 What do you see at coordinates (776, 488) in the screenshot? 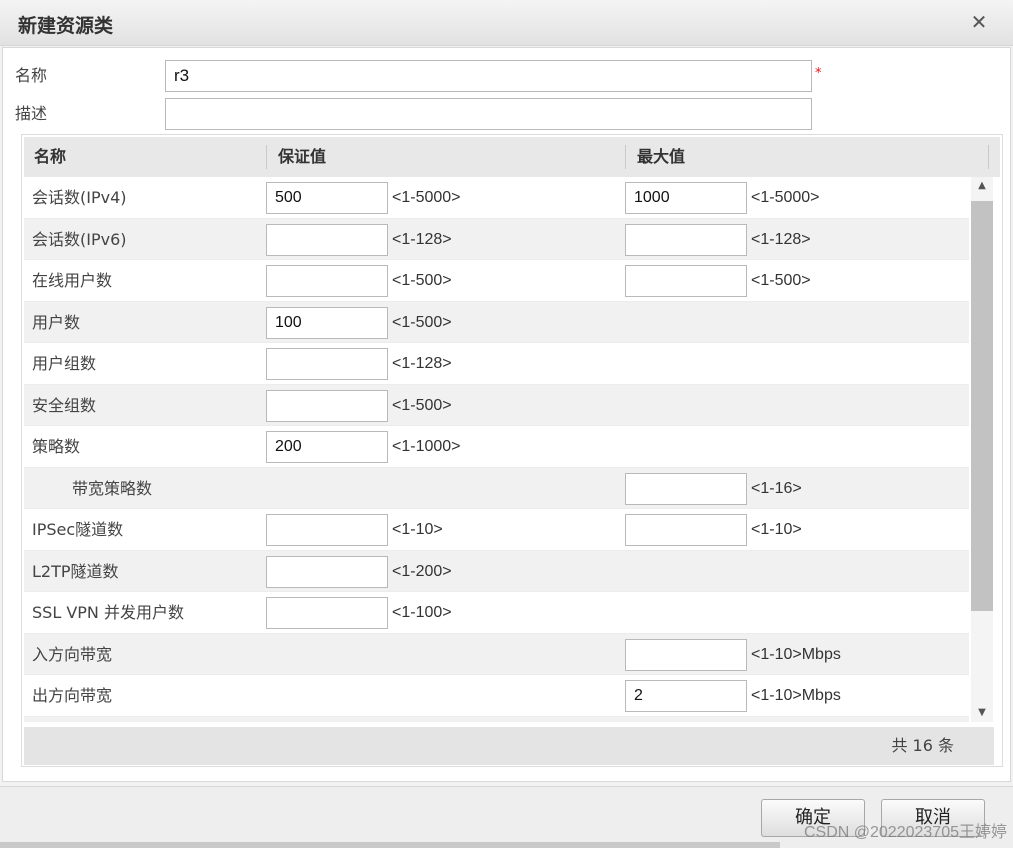
I see `max-range: <1-16>` at bounding box center [776, 488].